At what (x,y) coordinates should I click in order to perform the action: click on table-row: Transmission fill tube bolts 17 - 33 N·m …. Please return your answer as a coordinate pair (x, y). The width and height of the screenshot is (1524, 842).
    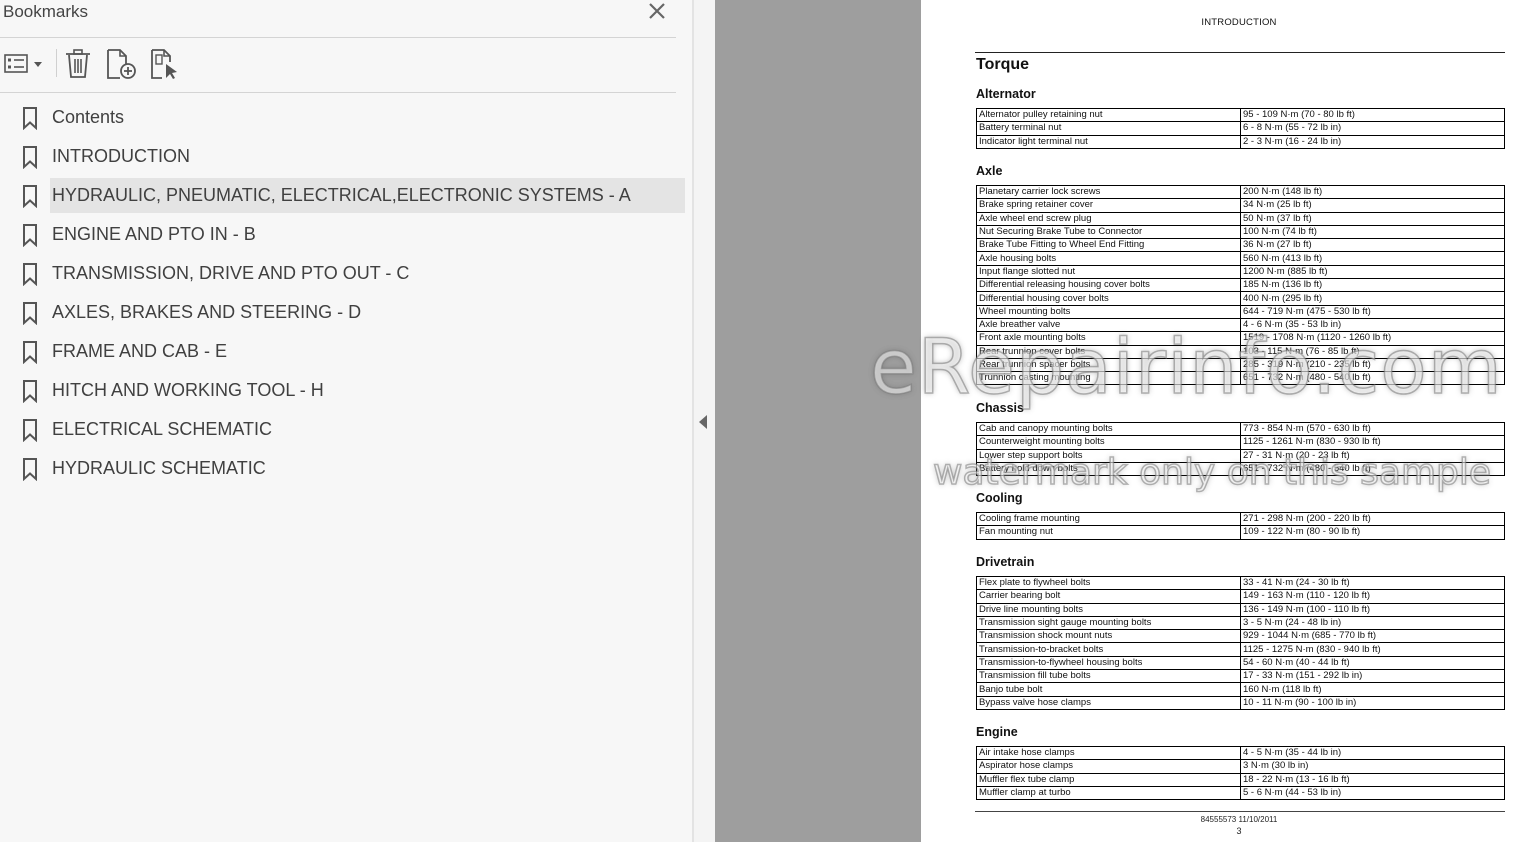
    Looking at the image, I should click on (1240, 676).